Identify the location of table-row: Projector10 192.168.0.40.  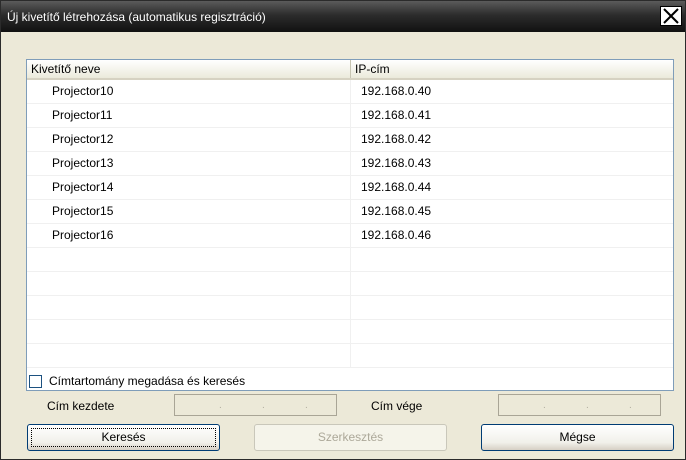
(350, 92).